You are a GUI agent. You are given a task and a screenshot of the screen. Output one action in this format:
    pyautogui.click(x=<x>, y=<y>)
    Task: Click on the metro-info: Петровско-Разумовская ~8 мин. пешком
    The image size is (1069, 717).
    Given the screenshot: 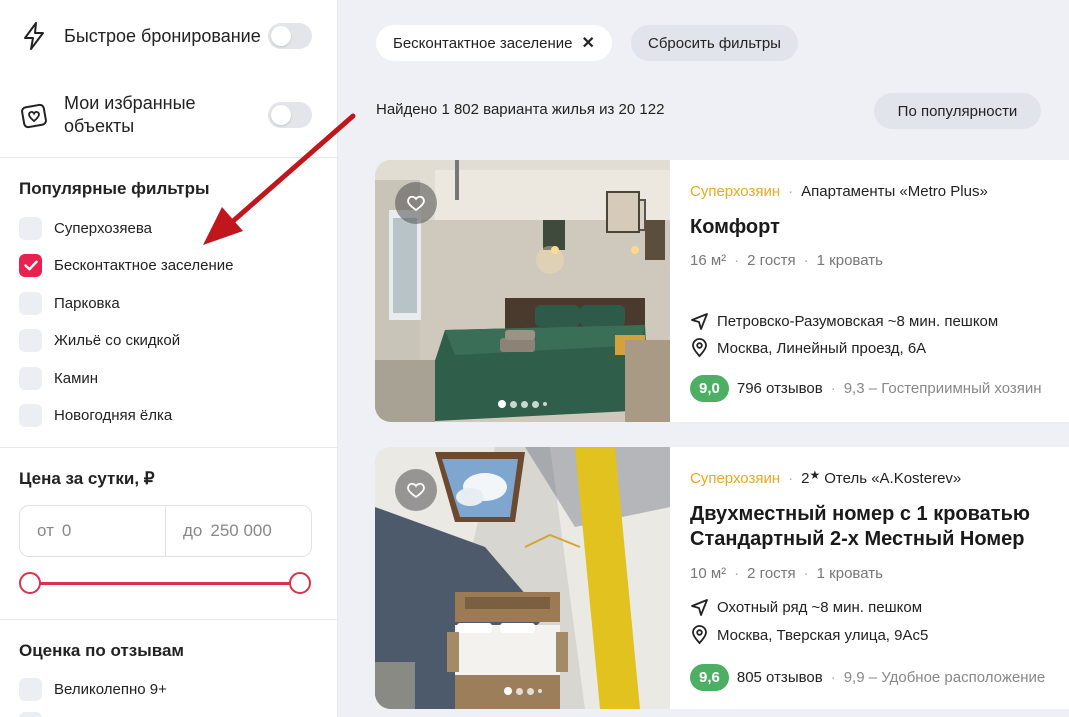 What is the action you would take?
    pyautogui.click(x=844, y=321)
    